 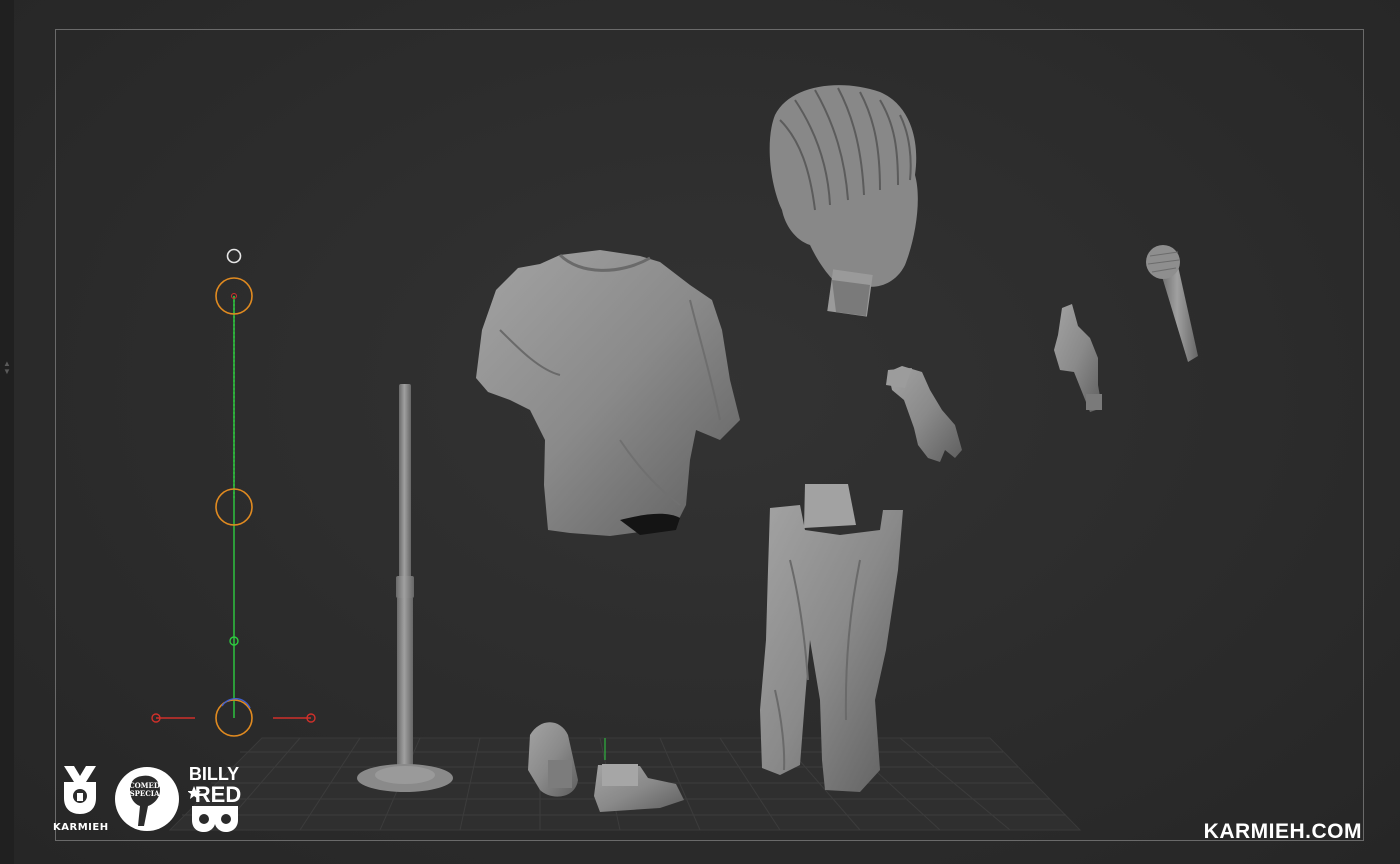 What do you see at coordinates (234, 256) in the screenshot?
I see `gizmo-top-handle-icon` at bounding box center [234, 256].